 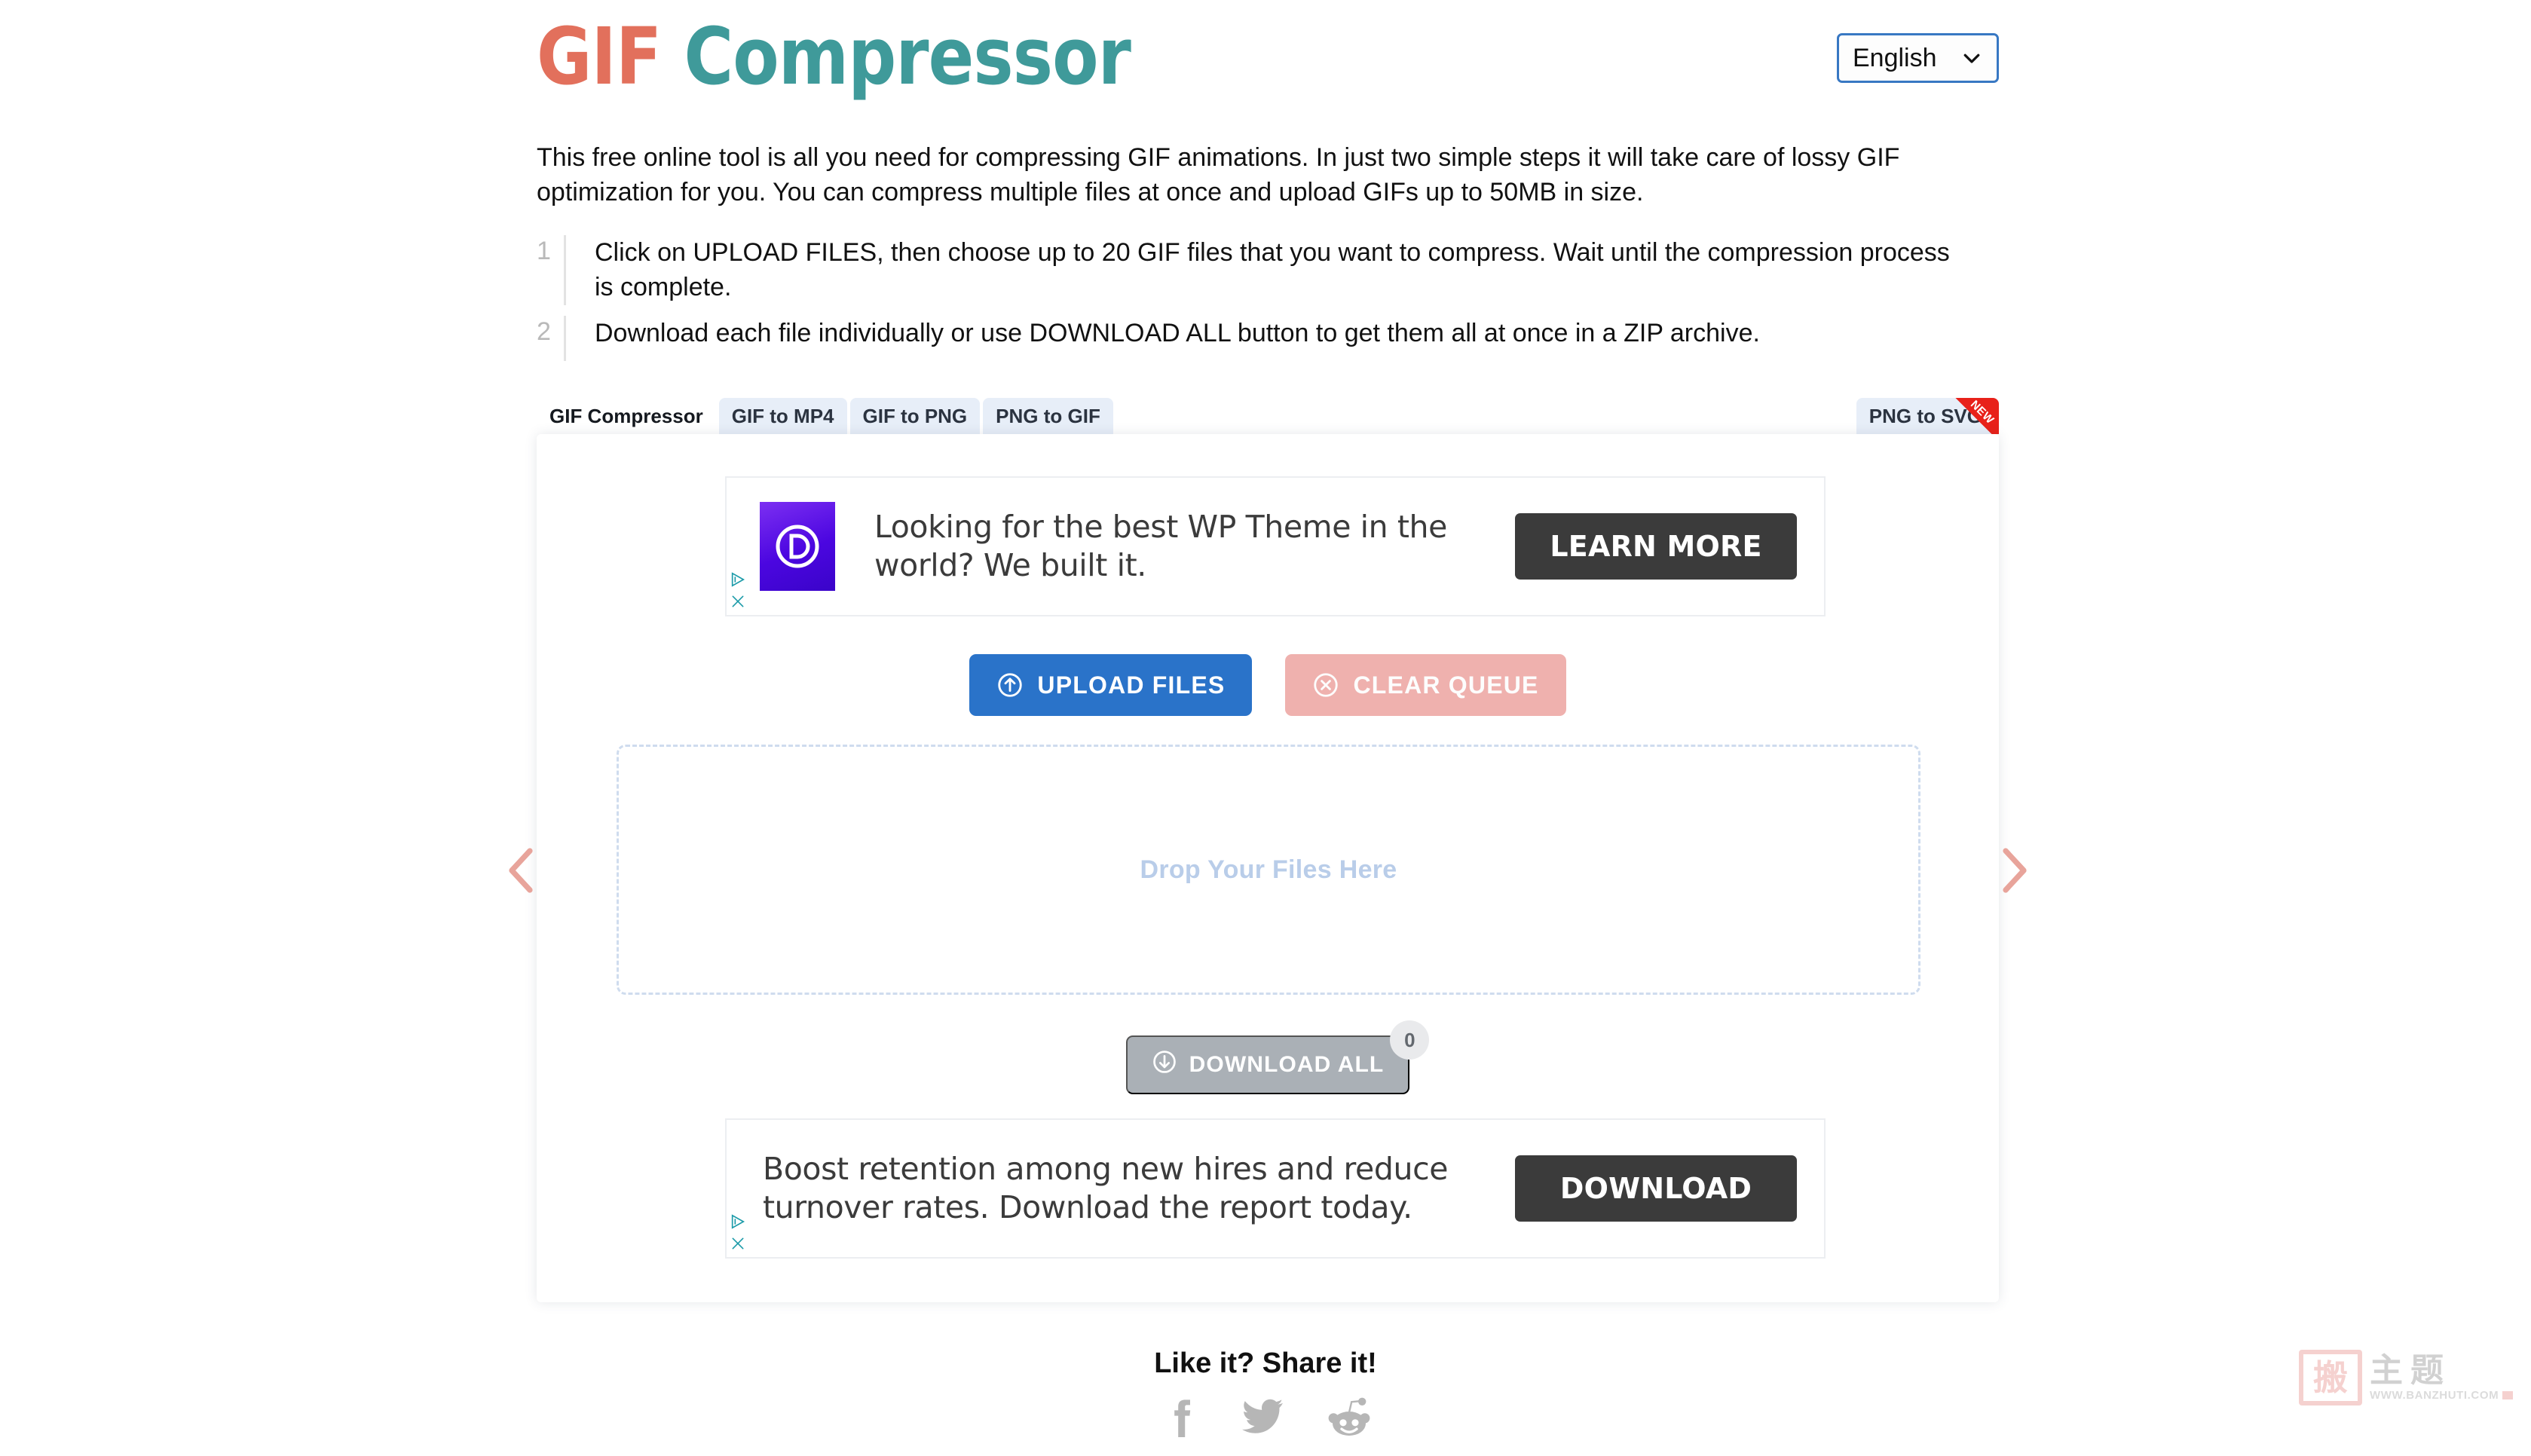 I want to click on upload-files-label: UPLOAD FILES, so click(x=1131, y=685).